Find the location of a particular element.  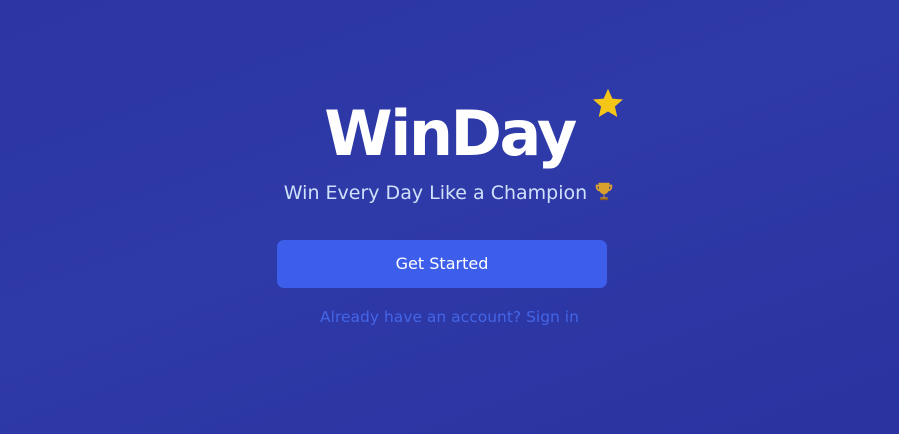

tagline: Win Every Day Like a Champion is located at coordinates (449, 193).